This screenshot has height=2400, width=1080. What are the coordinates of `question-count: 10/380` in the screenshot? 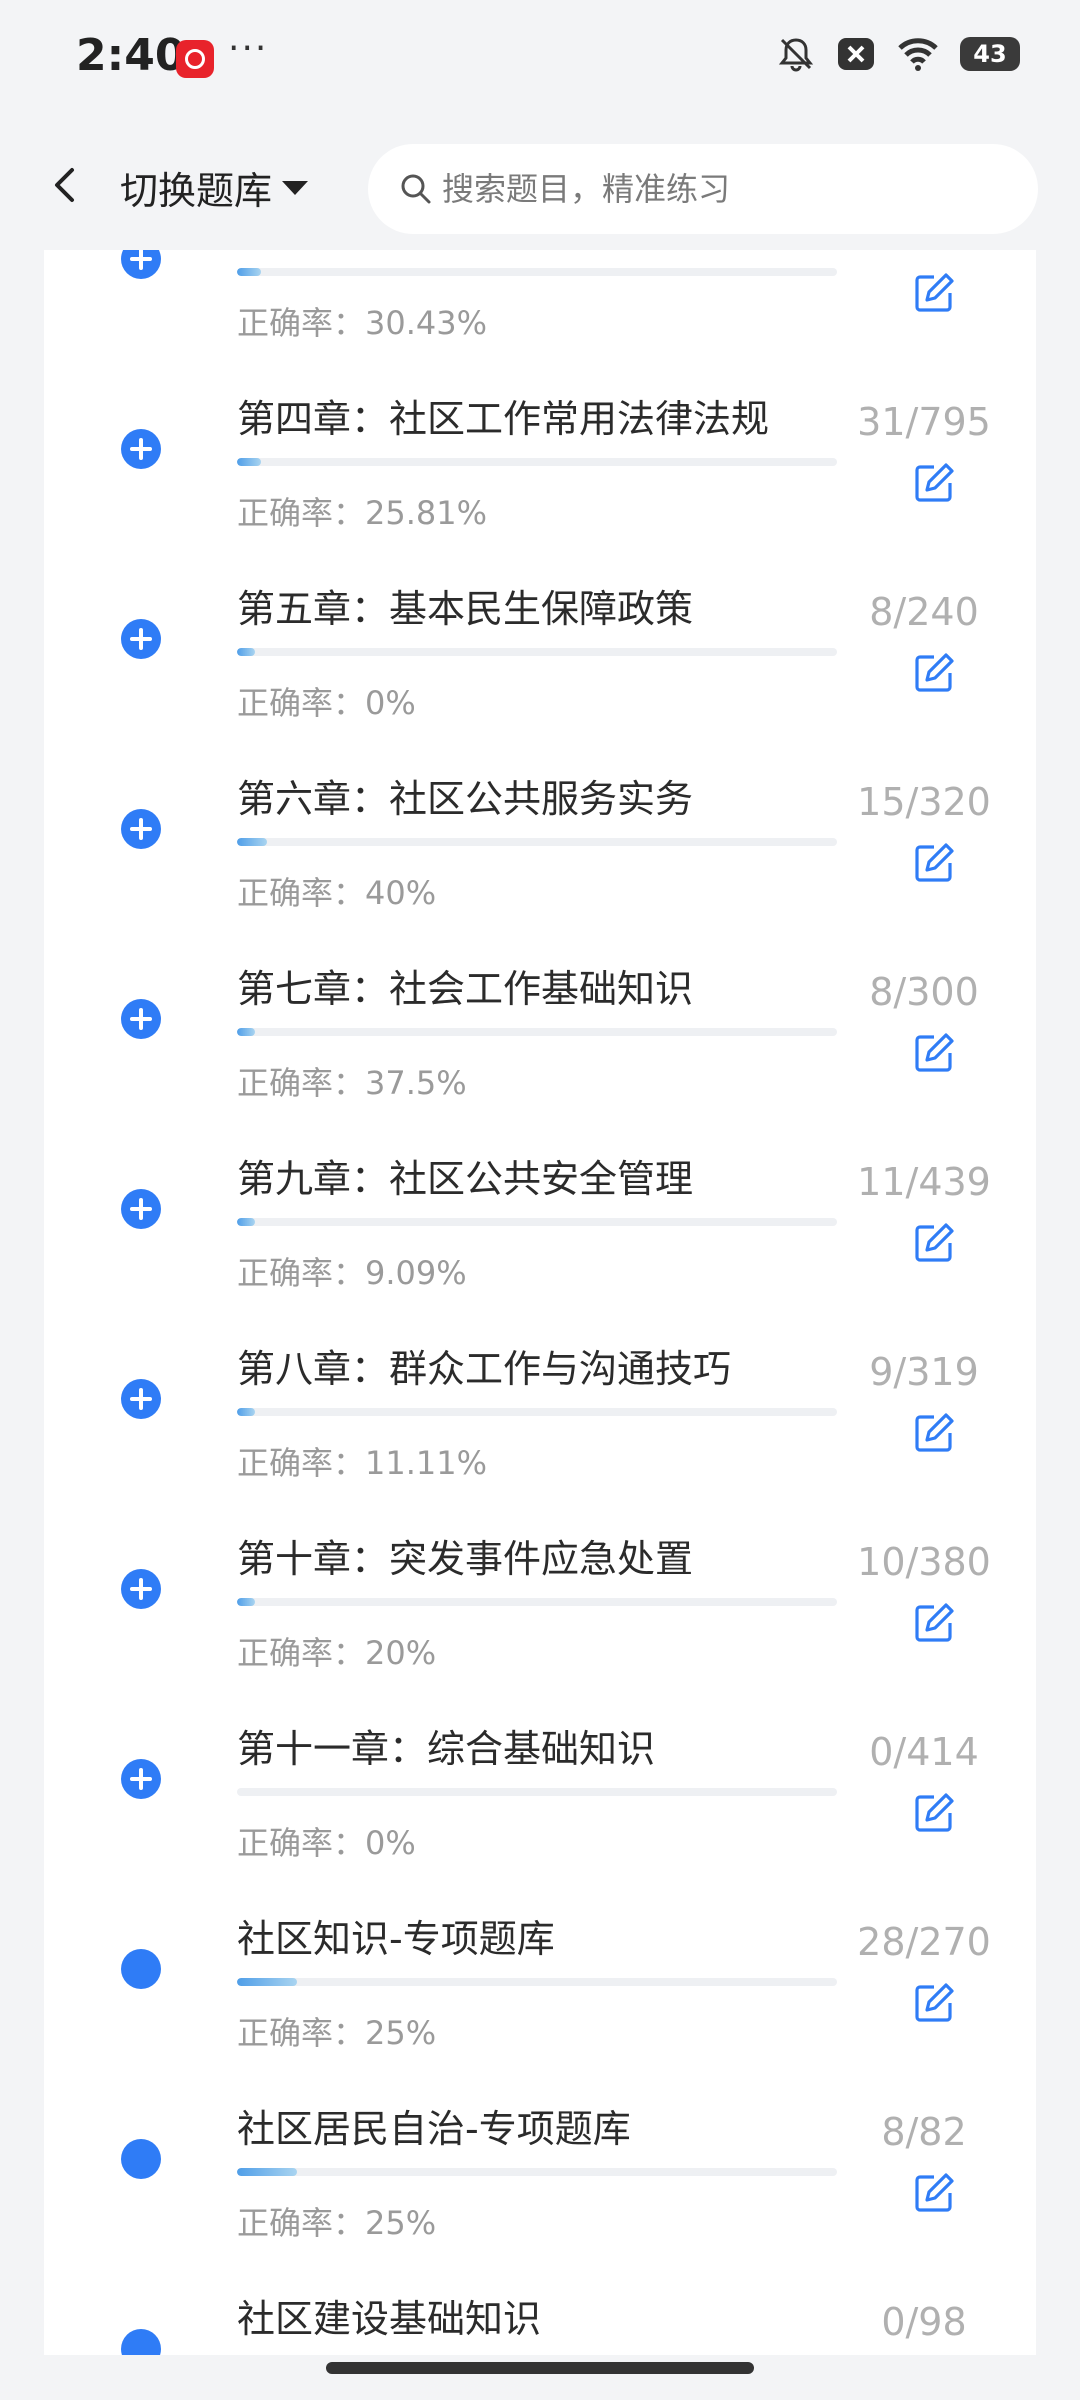 It's located at (924, 1562).